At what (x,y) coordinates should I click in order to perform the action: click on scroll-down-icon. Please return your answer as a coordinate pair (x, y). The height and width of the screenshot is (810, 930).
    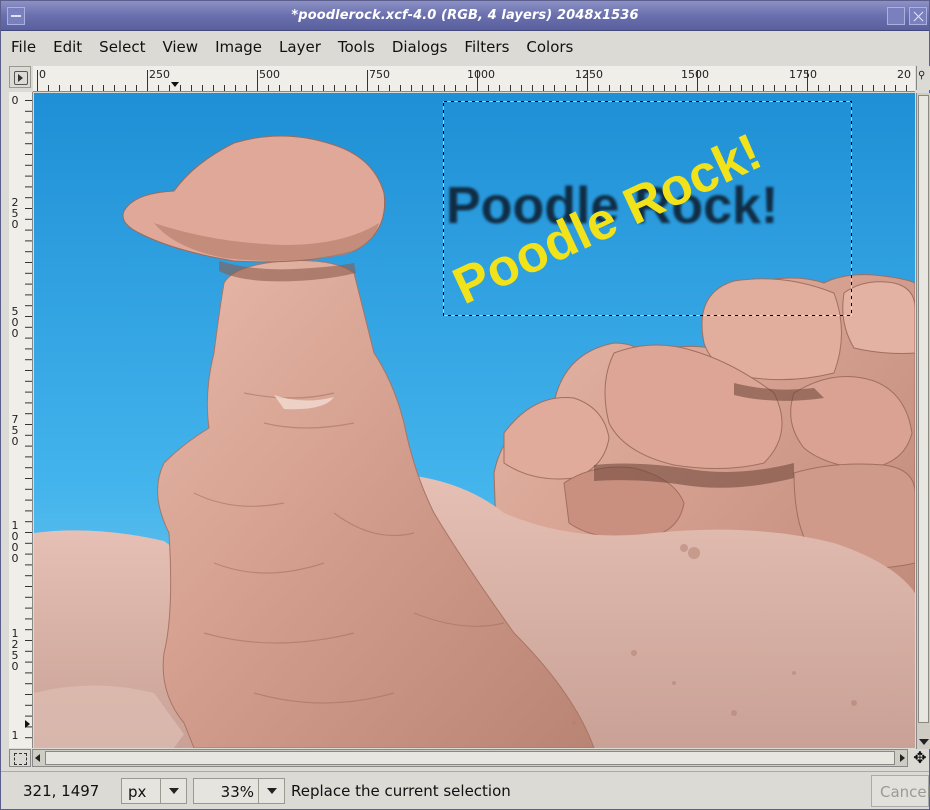
    Looking at the image, I should click on (924, 742).